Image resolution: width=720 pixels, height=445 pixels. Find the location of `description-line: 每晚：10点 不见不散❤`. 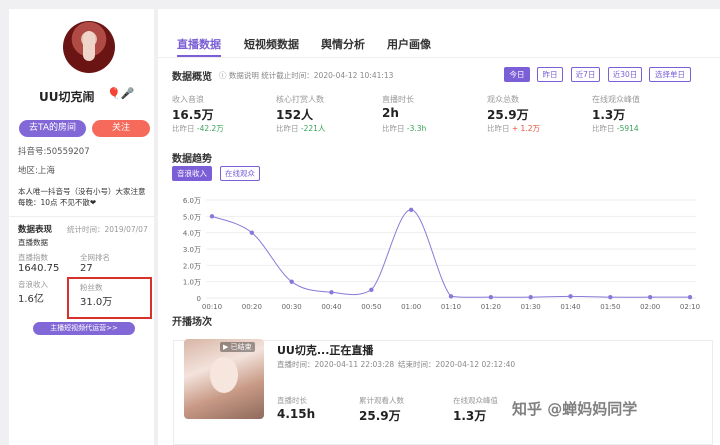

description-line: 每晚：10点 不见不散❤ is located at coordinates (57, 202).